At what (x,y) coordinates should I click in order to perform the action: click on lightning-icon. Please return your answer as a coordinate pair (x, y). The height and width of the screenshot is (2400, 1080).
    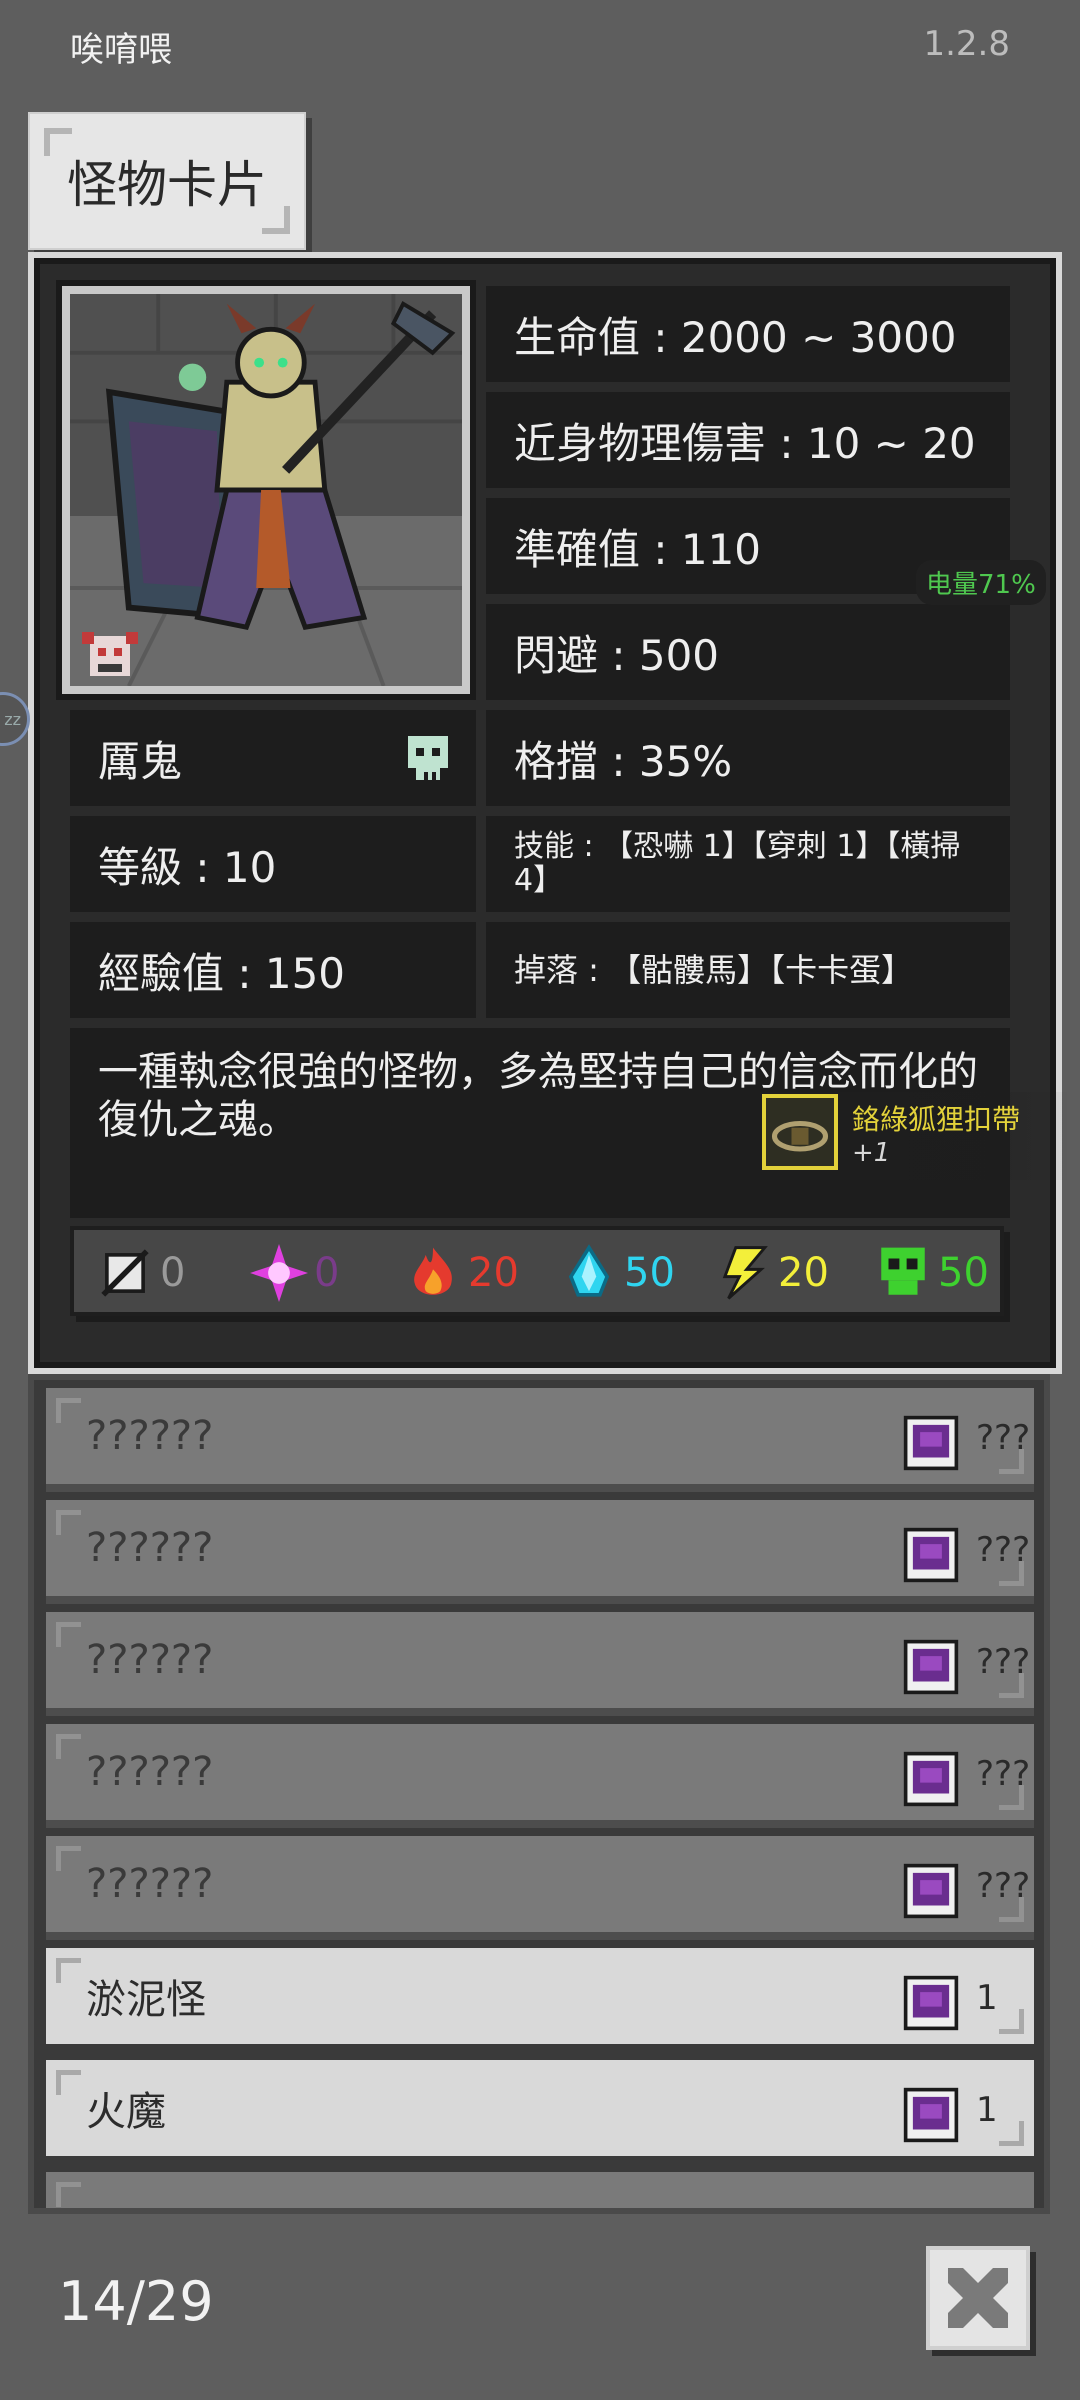
    Looking at the image, I should click on (745, 1273).